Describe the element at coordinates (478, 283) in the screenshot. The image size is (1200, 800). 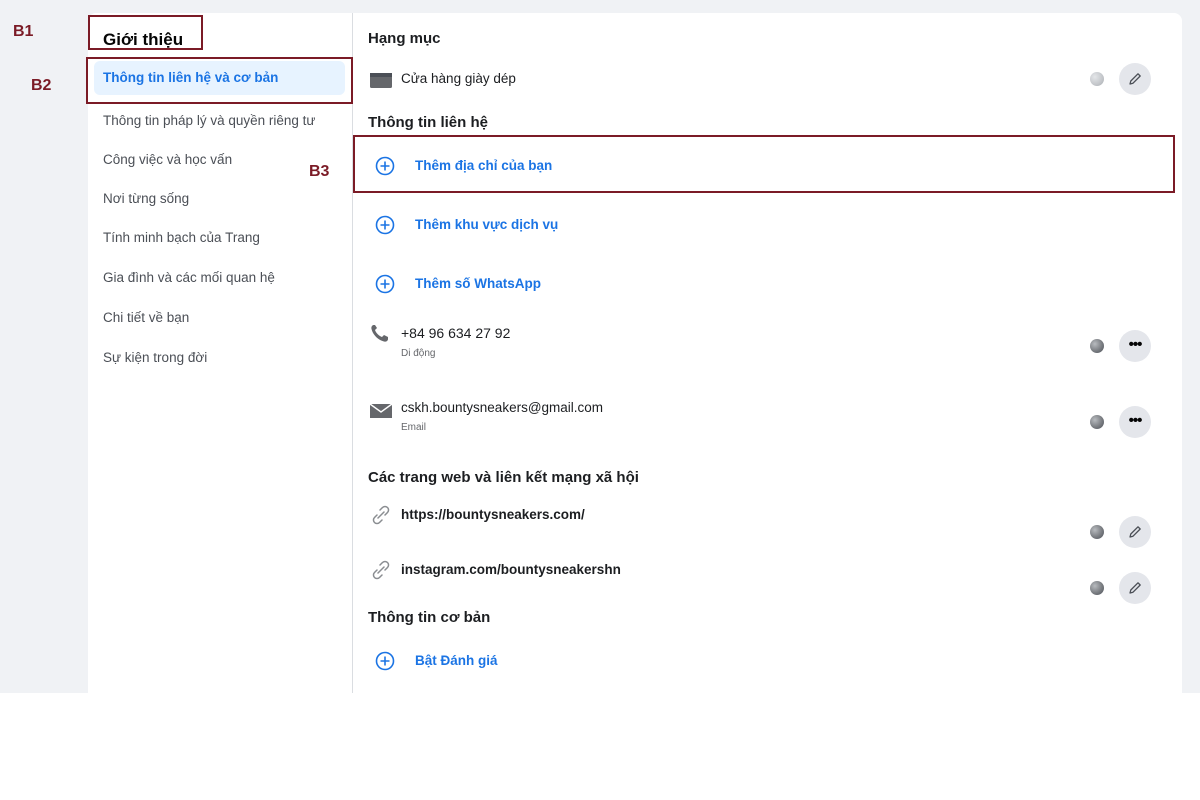
I see `add-whatsapp-link: Thêm số WhatsApp` at that location.